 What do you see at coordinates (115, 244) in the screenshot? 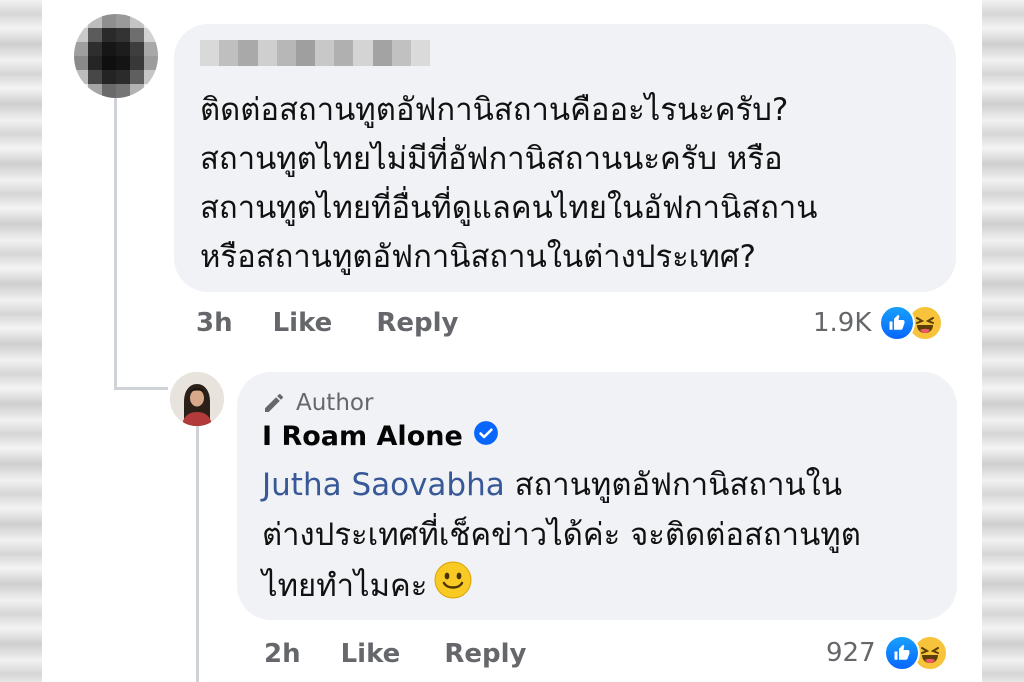
I see `thread-line-vertical` at bounding box center [115, 244].